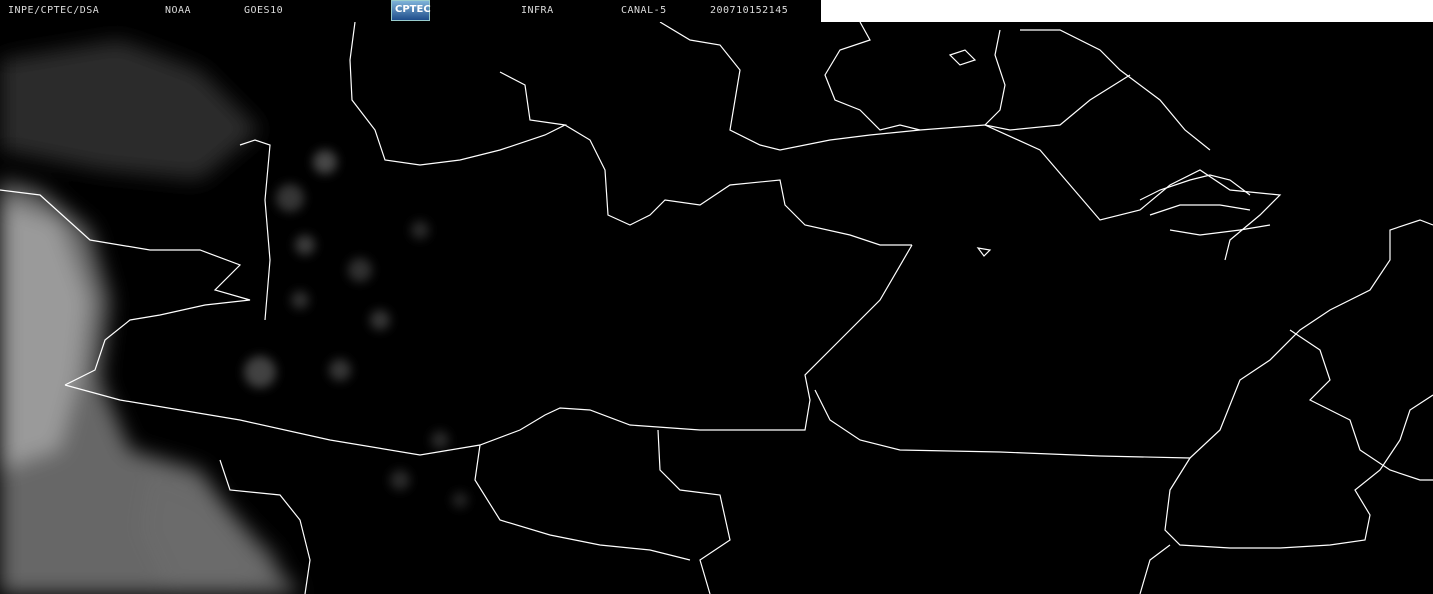  What do you see at coordinates (1133, 192) in the screenshot?
I see `border-amapa` at bounding box center [1133, 192].